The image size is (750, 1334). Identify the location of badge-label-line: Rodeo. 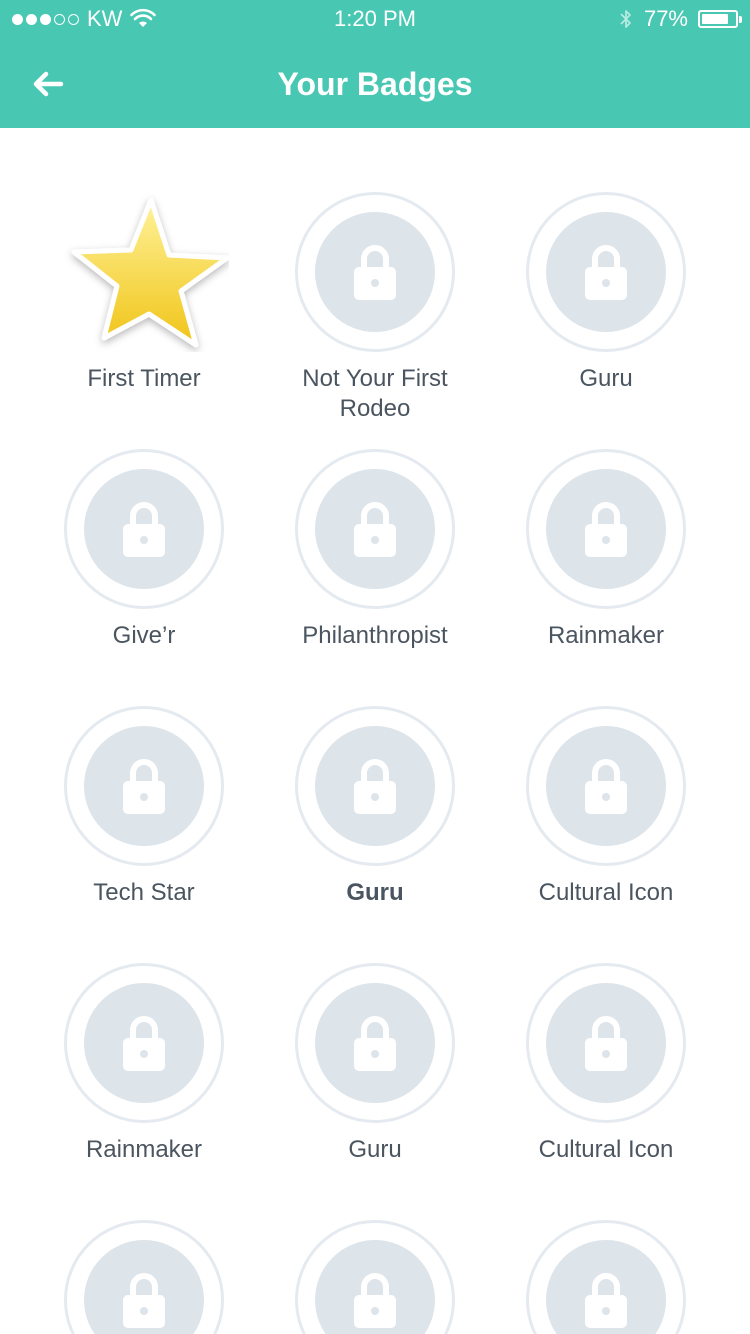
(375, 408).